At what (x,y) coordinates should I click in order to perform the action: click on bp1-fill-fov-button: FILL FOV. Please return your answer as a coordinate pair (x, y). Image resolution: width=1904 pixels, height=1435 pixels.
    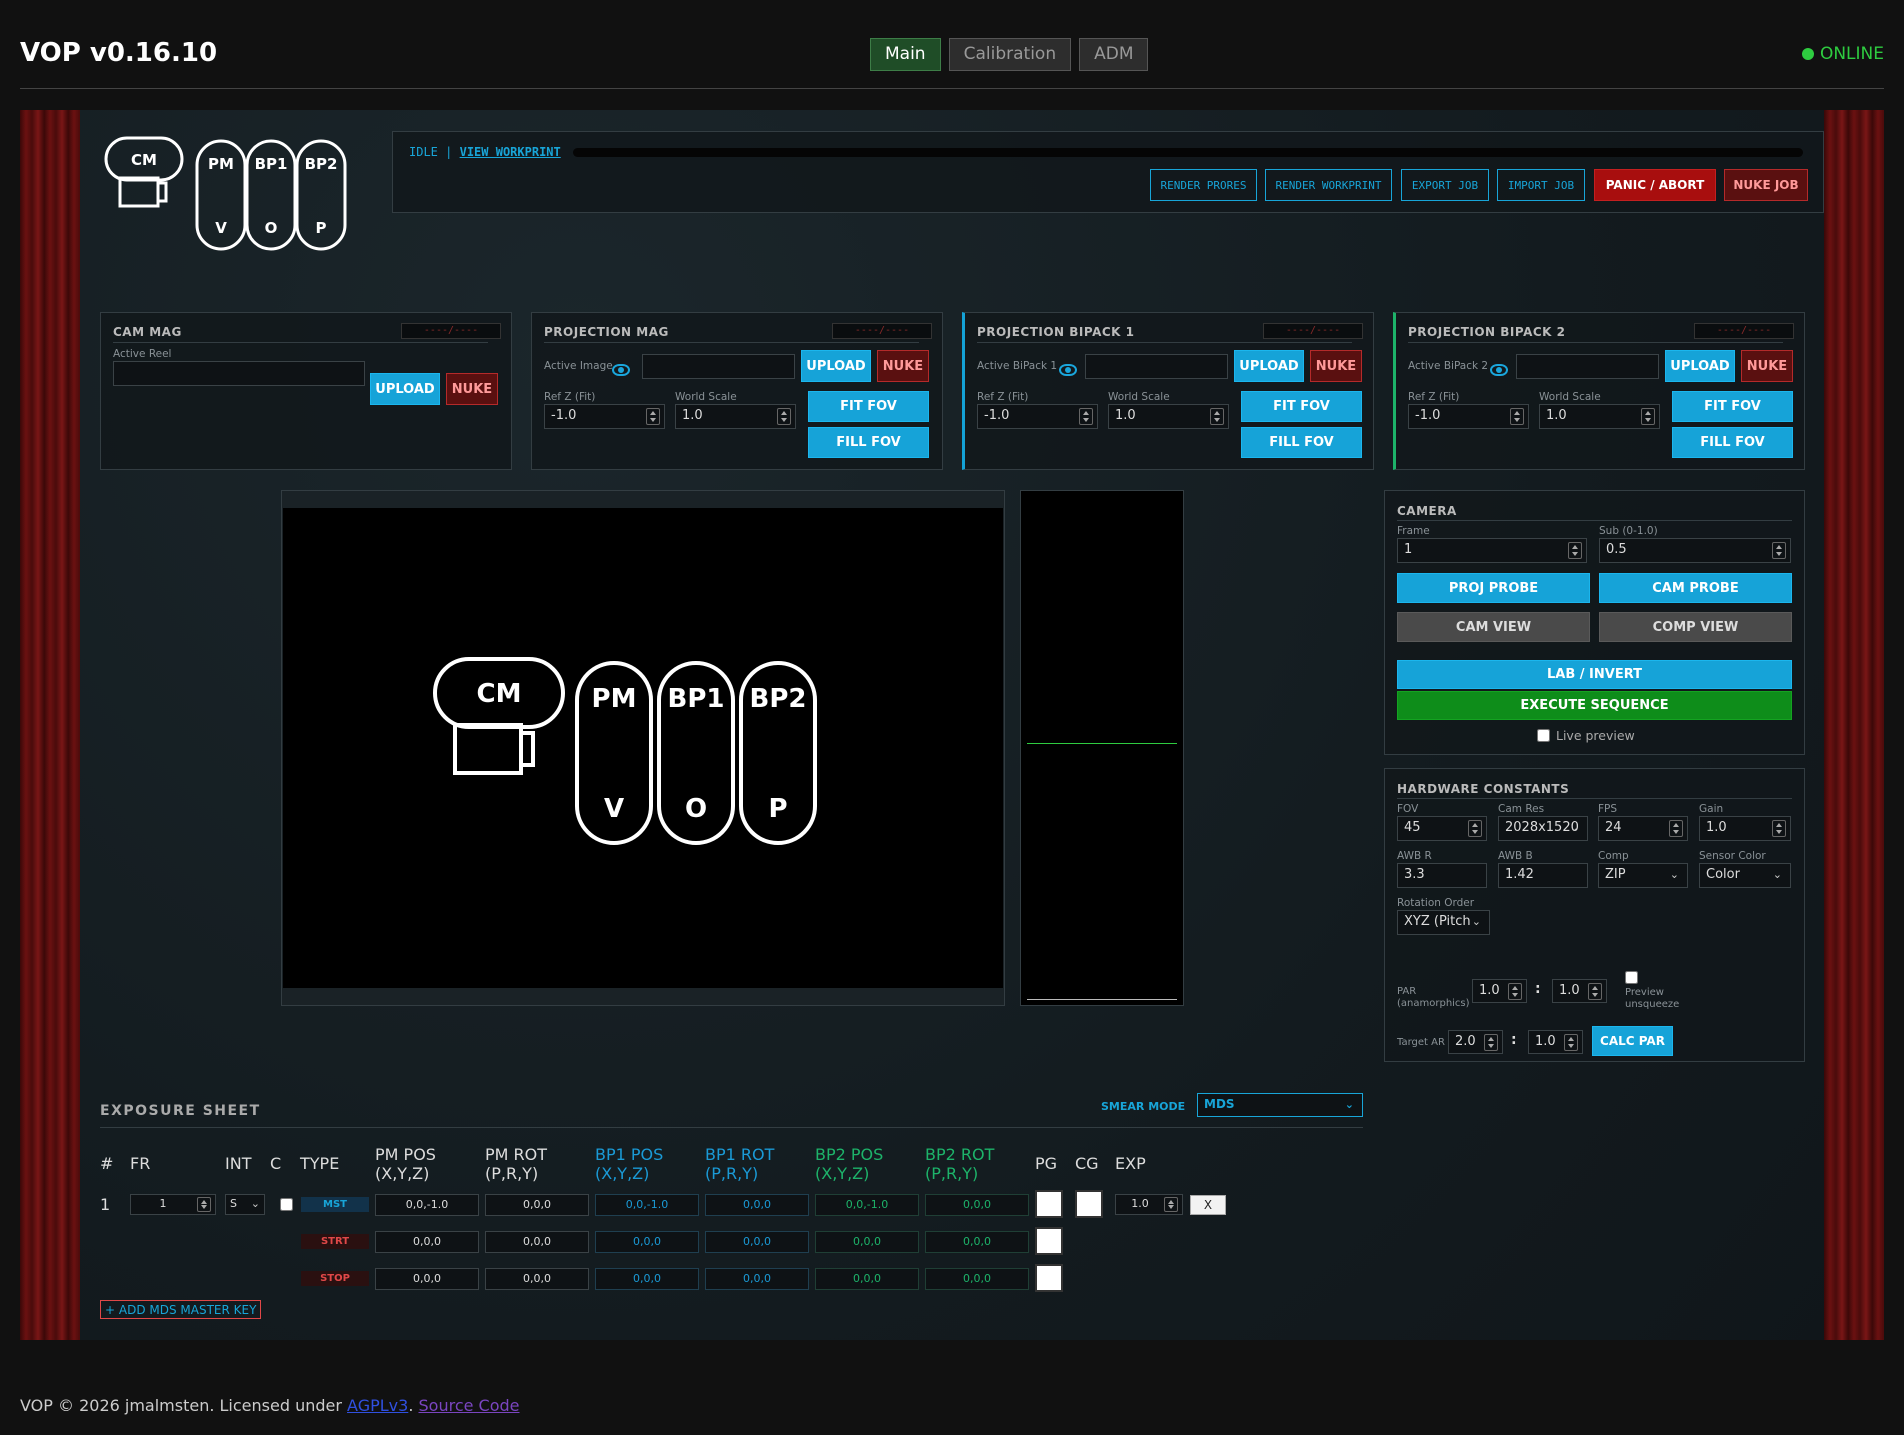
    Looking at the image, I should click on (1301, 442).